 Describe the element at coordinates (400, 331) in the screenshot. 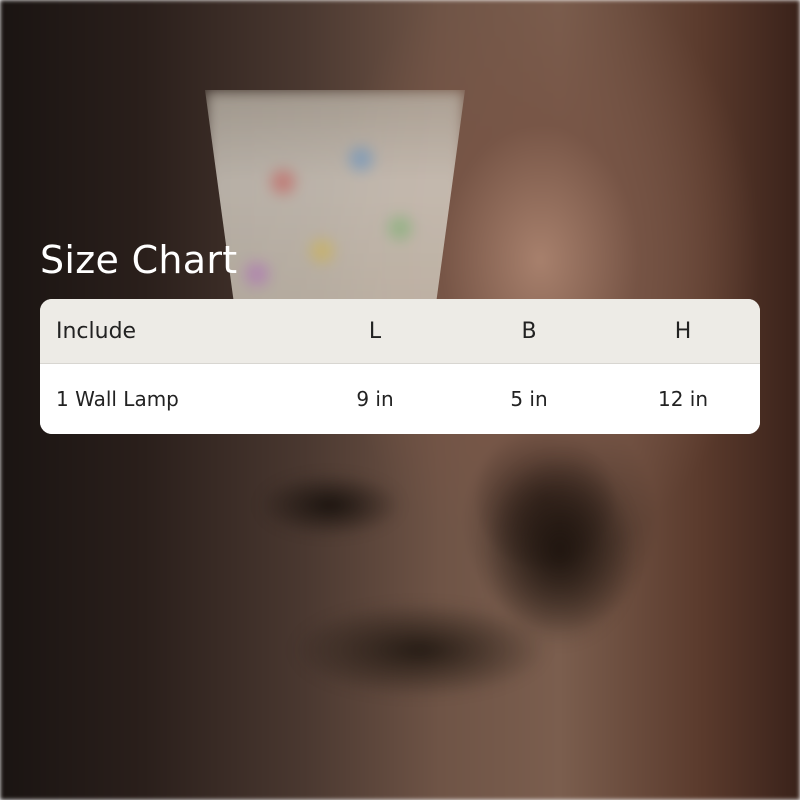

I see `table-header-row: Include L B H` at that location.